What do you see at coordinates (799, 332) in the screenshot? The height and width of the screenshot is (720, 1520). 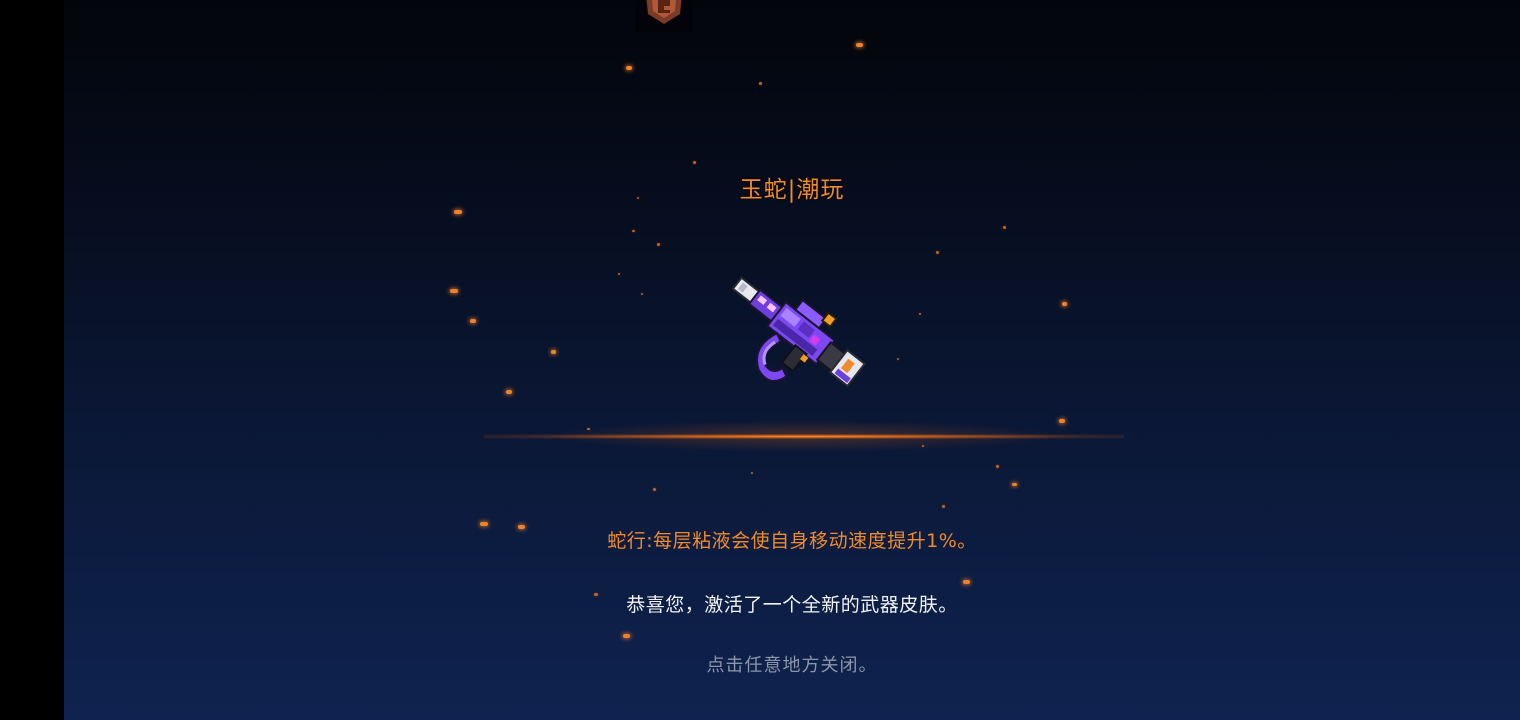 I see `jade-snake-gun-icon` at bounding box center [799, 332].